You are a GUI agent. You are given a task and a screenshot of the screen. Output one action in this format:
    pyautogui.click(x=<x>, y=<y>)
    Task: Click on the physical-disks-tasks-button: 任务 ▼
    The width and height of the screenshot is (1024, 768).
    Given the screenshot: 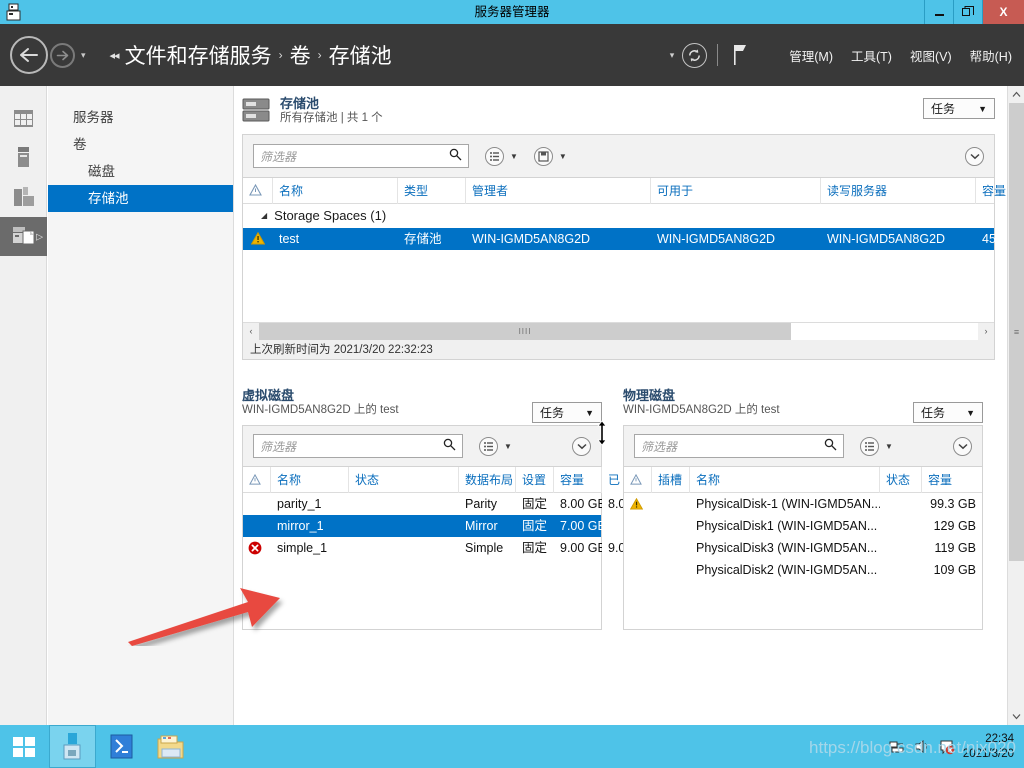 What is the action you would take?
    pyautogui.click(x=948, y=412)
    